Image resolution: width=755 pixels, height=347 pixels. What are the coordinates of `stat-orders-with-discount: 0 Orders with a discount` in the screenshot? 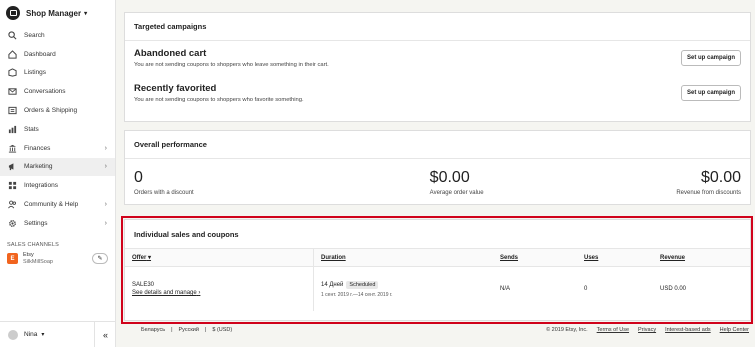 It's located at (212, 182).